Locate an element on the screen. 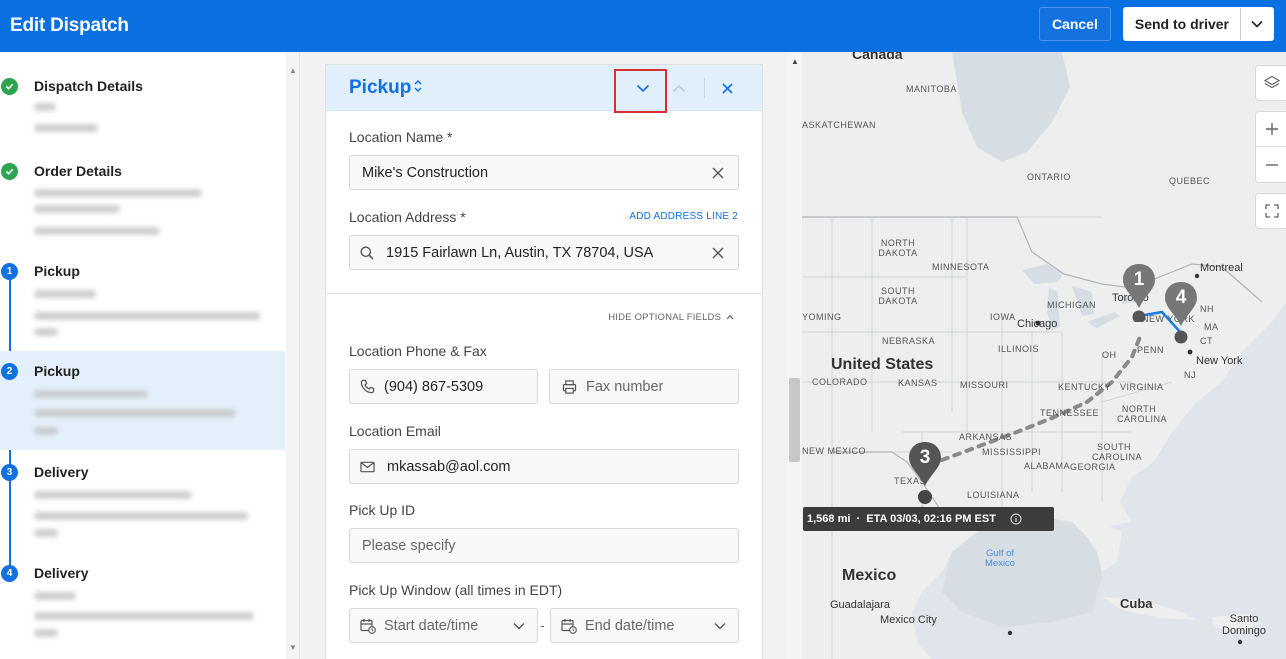  map-label: IOWA is located at coordinates (1003, 317).